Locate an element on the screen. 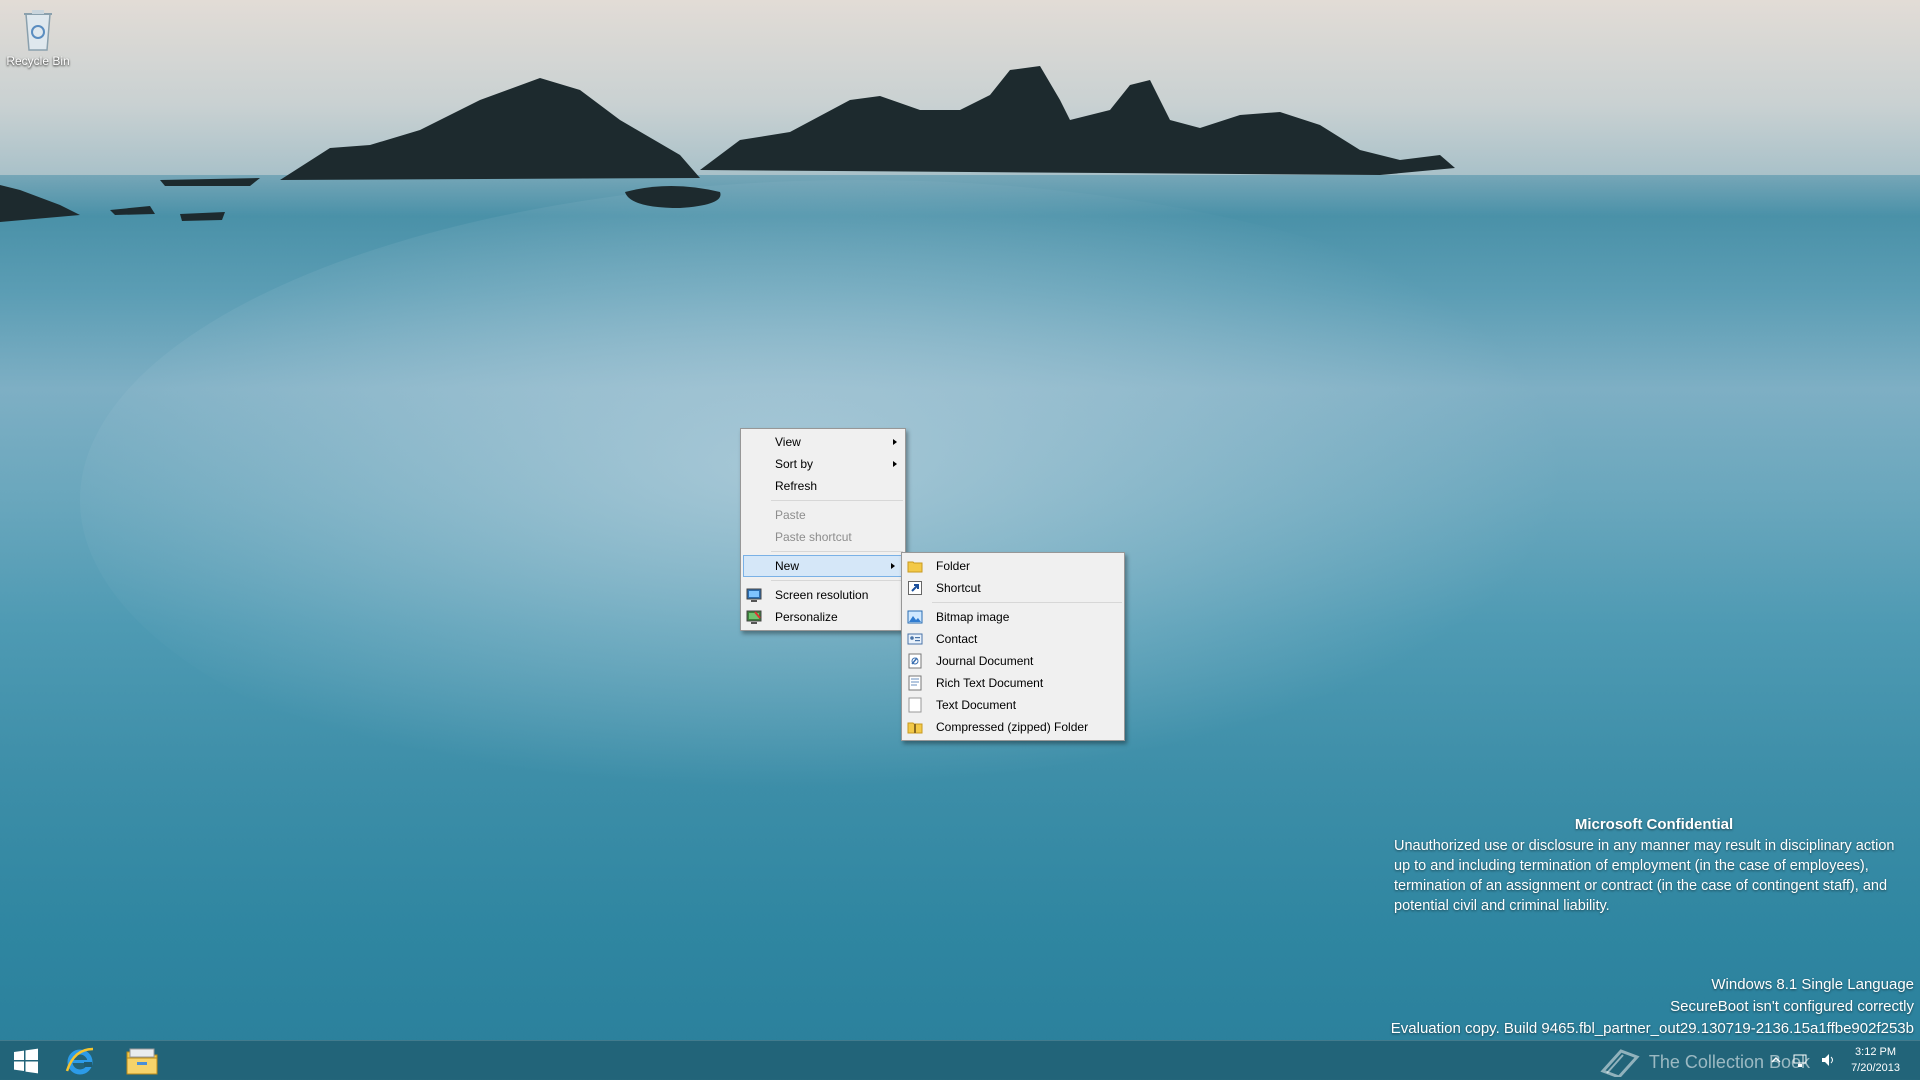  menu-item-personalize: Personalize is located at coordinates (823, 617).